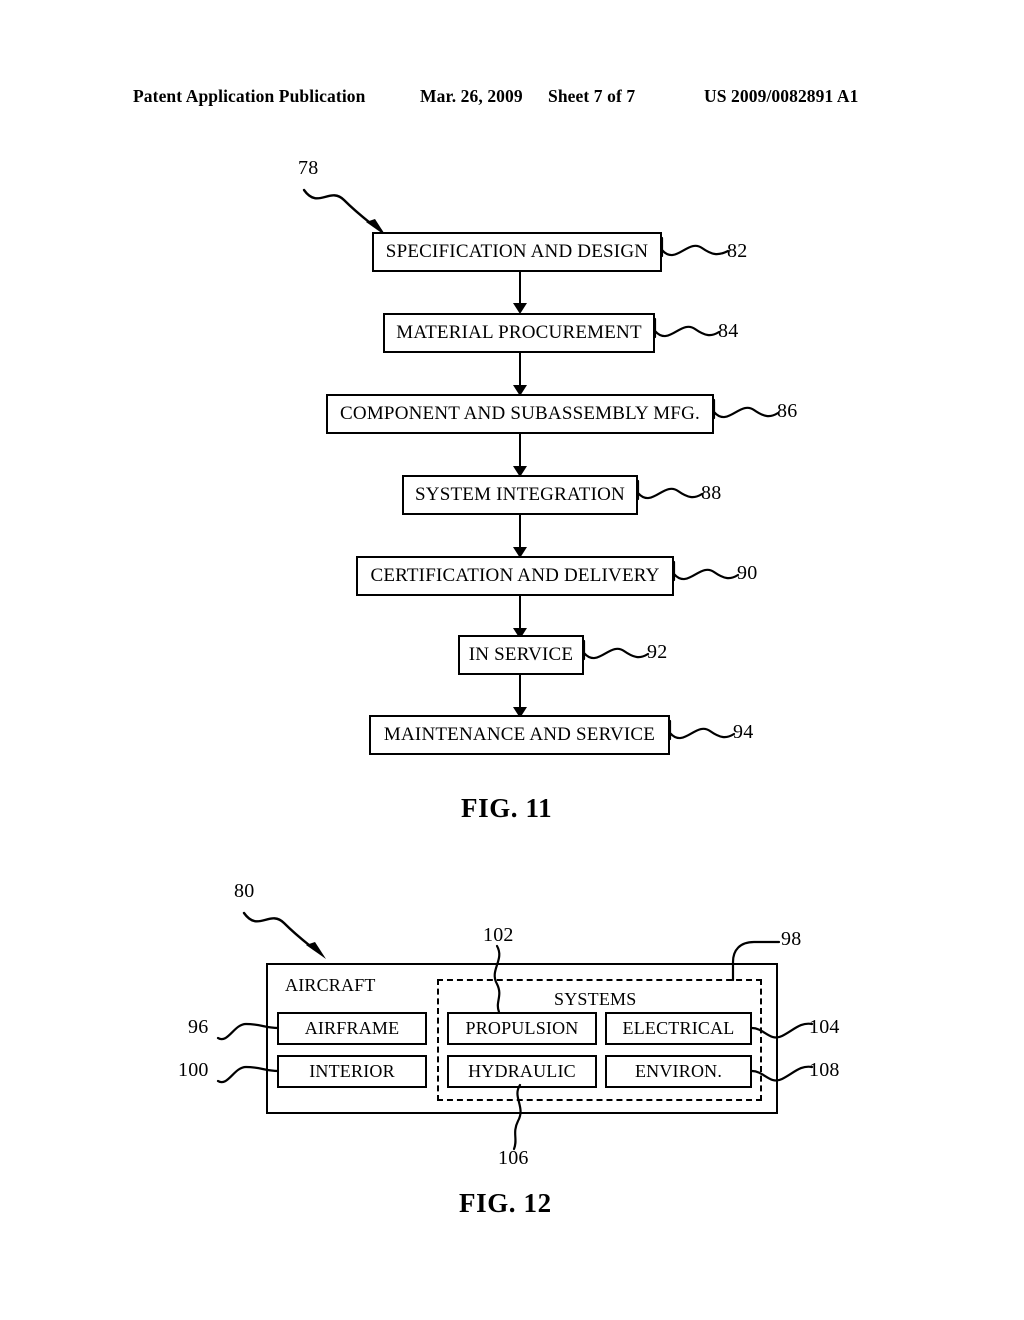  I want to click on flow-step-in-service: IN SERVICE, so click(521, 655).